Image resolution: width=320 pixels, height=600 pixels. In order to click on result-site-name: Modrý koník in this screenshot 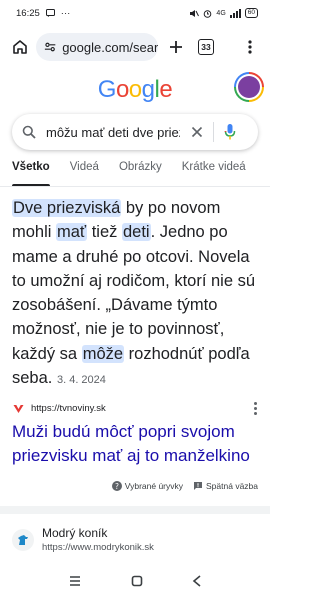, I will do `click(75, 532)`.